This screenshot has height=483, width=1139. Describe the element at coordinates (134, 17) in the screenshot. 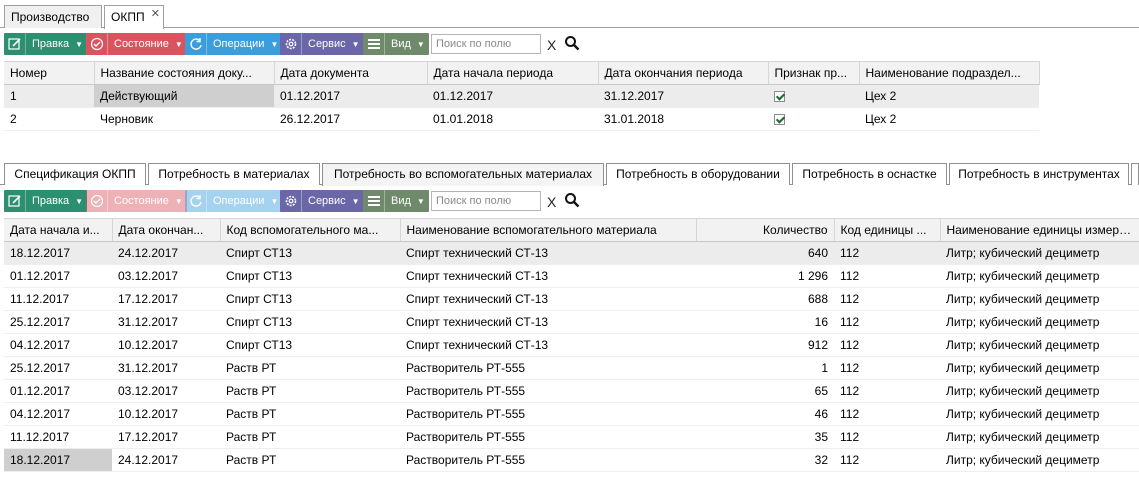

I see `tab-okpp: ОКПП ✕` at that location.